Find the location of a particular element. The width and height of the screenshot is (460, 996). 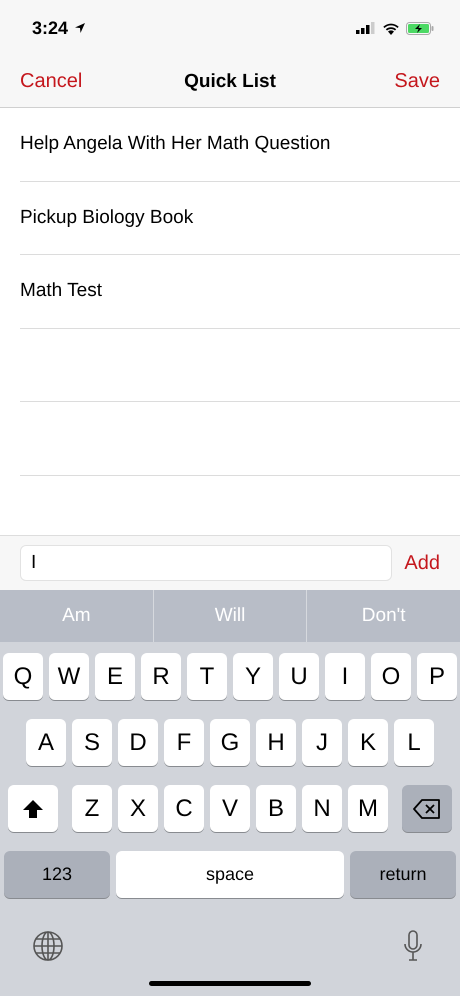

screen-title: Quick List is located at coordinates (230, 81).